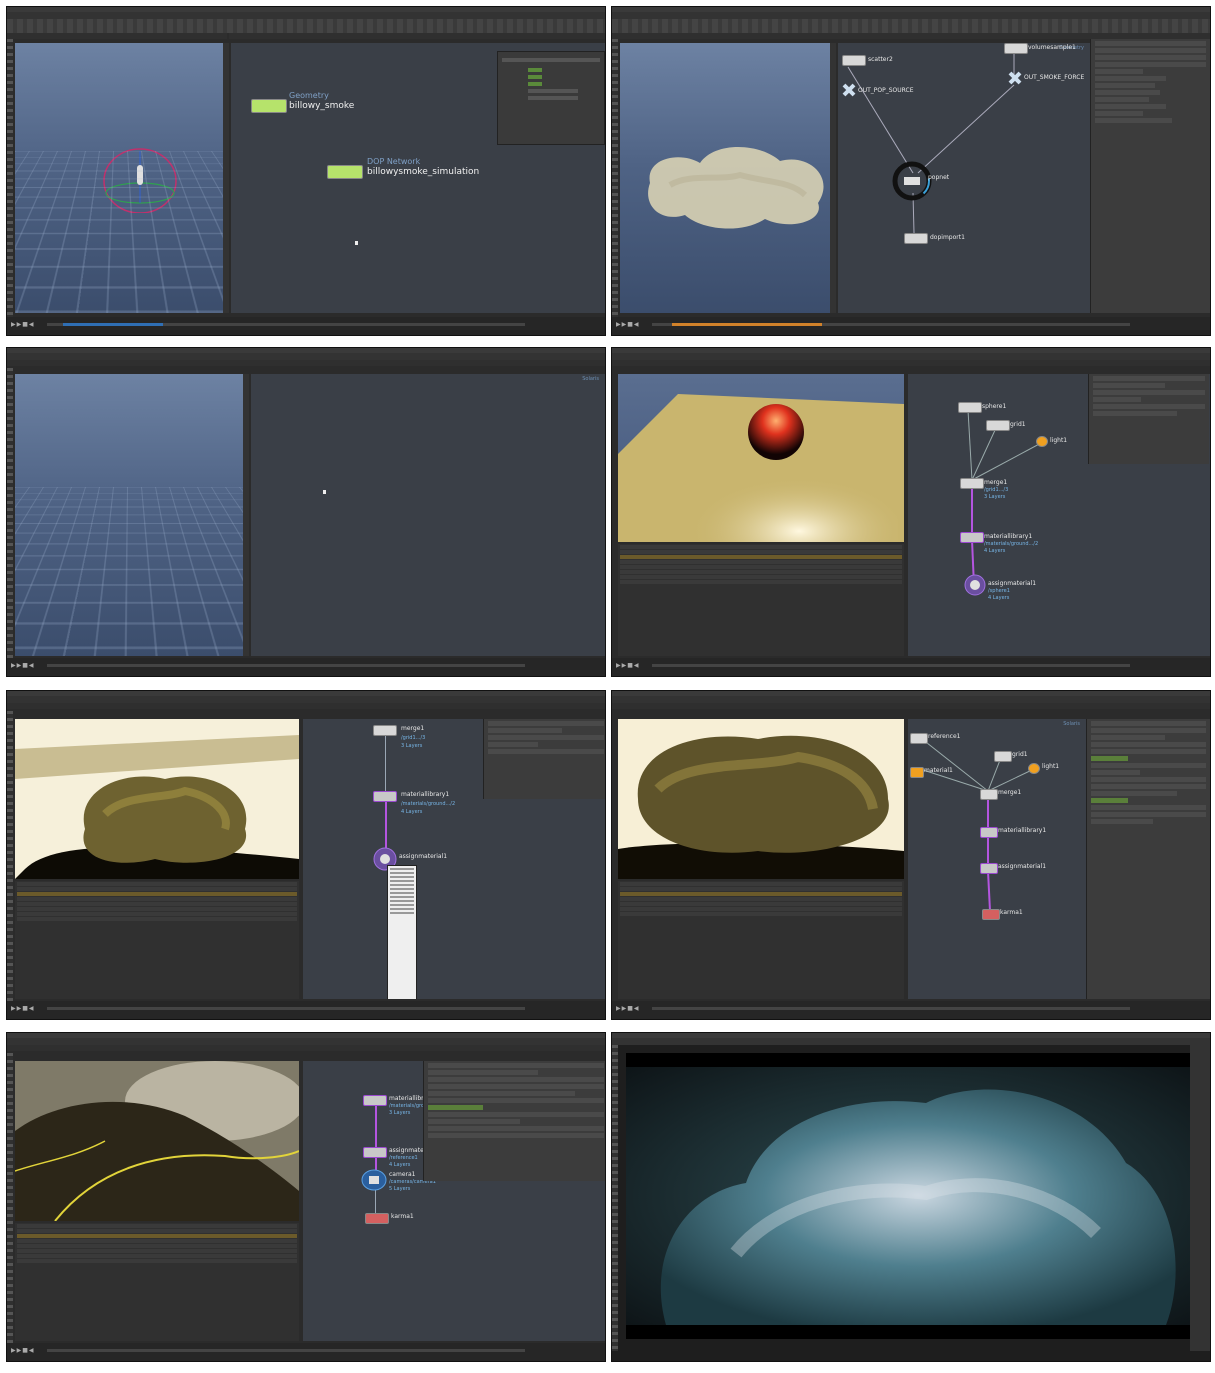 The height and width of the screenshot is (1373, 1215). I want to click on render-preview, so click(761, 799).